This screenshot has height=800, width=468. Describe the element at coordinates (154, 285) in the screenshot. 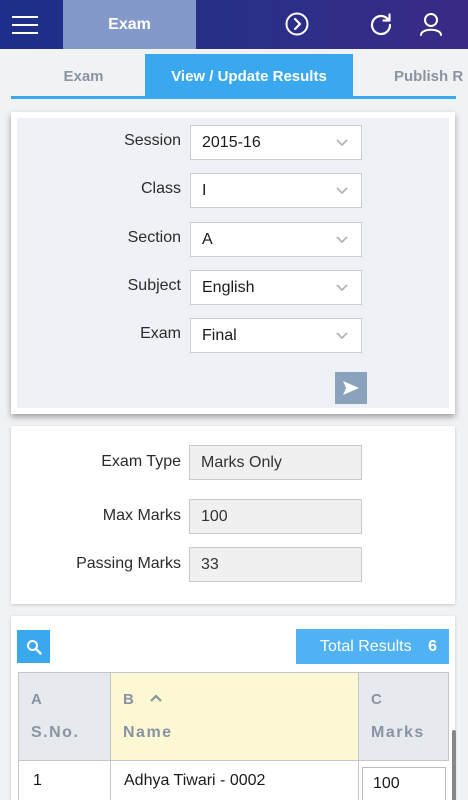

I see `subject-label: Subject` at that location.